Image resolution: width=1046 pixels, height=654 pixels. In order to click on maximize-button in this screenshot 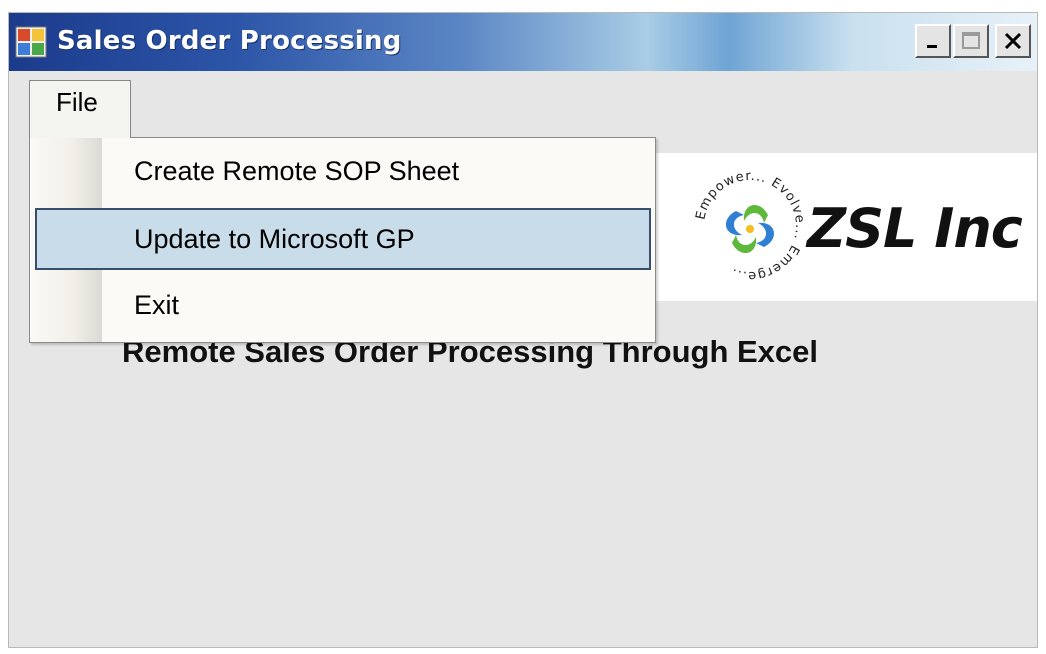, I will do `click(971, 41)`.